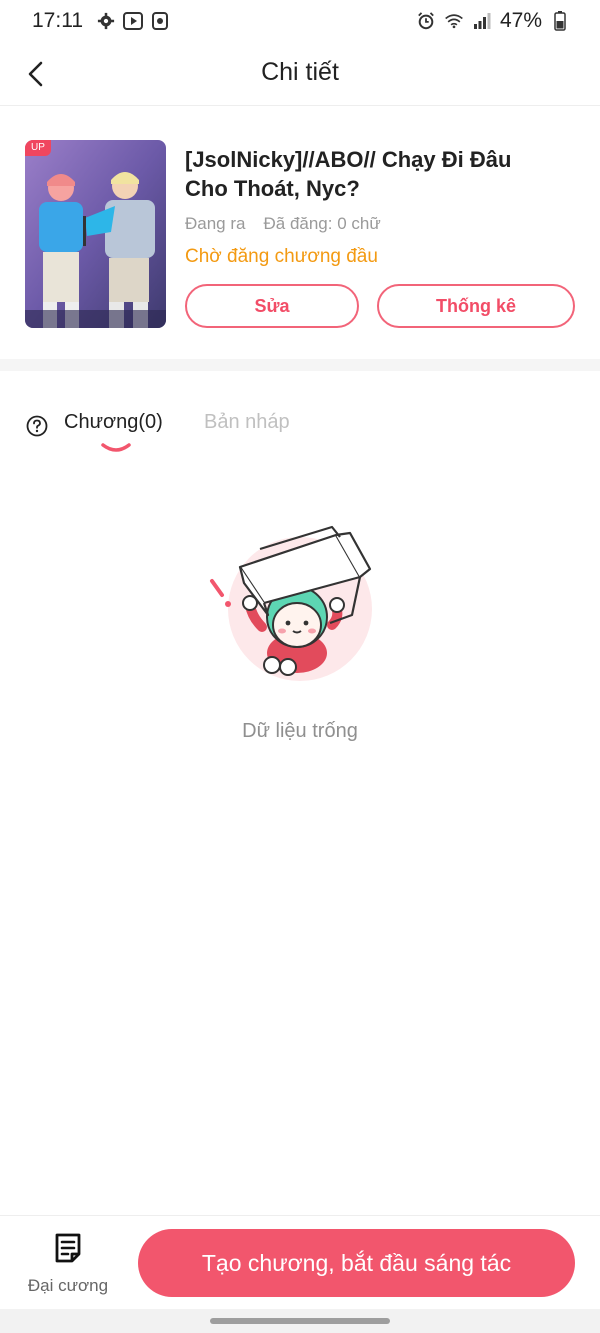 The image size is (600, 1333). Describe the element at coordinates (247, 422) in the screenshot. I see `tab-drafts: Bản nháp` at that location.